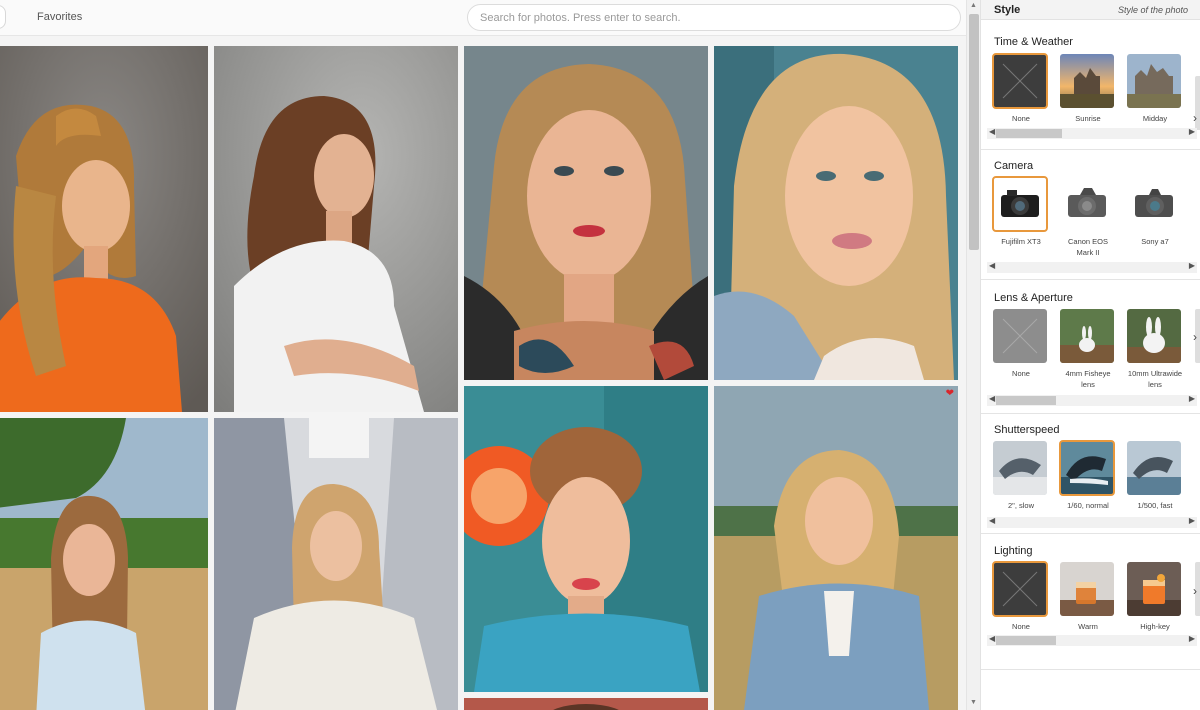  I want to click on option-slow: 2", slow, so click(1021, 476).